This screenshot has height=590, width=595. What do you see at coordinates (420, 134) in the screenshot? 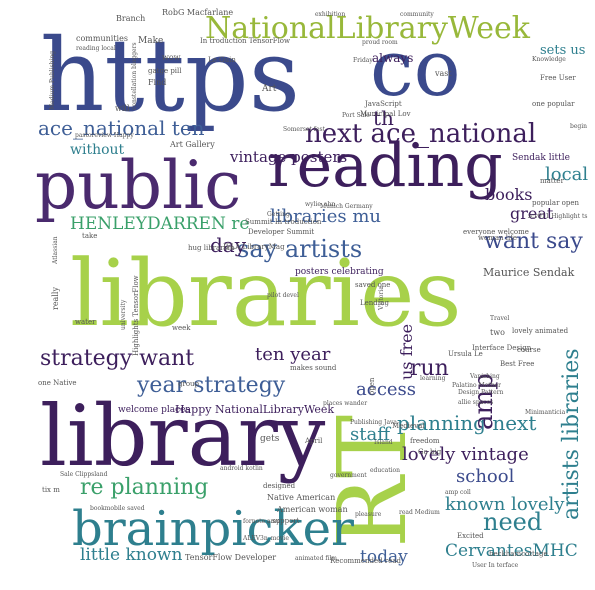
I see `cloud-word: next ace_national` at bounding box center [420, 134].